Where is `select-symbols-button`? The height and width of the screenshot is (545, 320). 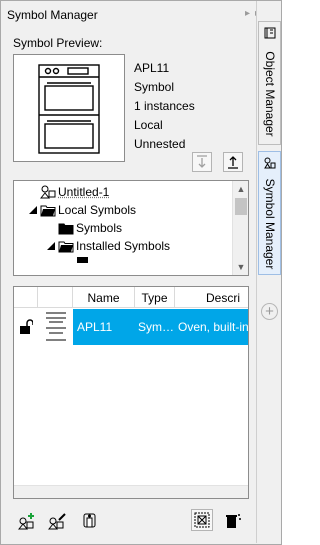
select-symbols-button is located at coordinates (202, 520).